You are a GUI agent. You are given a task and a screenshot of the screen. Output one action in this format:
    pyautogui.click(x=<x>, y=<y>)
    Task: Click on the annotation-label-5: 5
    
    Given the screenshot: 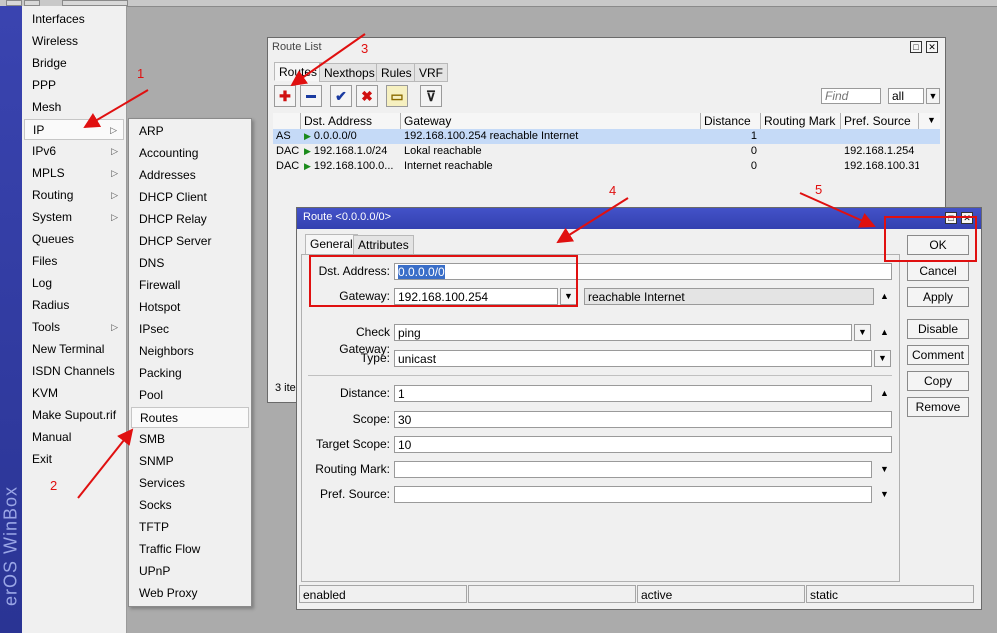 What is the action you would take?
    pyautogui.click(x=819, y=189)
    